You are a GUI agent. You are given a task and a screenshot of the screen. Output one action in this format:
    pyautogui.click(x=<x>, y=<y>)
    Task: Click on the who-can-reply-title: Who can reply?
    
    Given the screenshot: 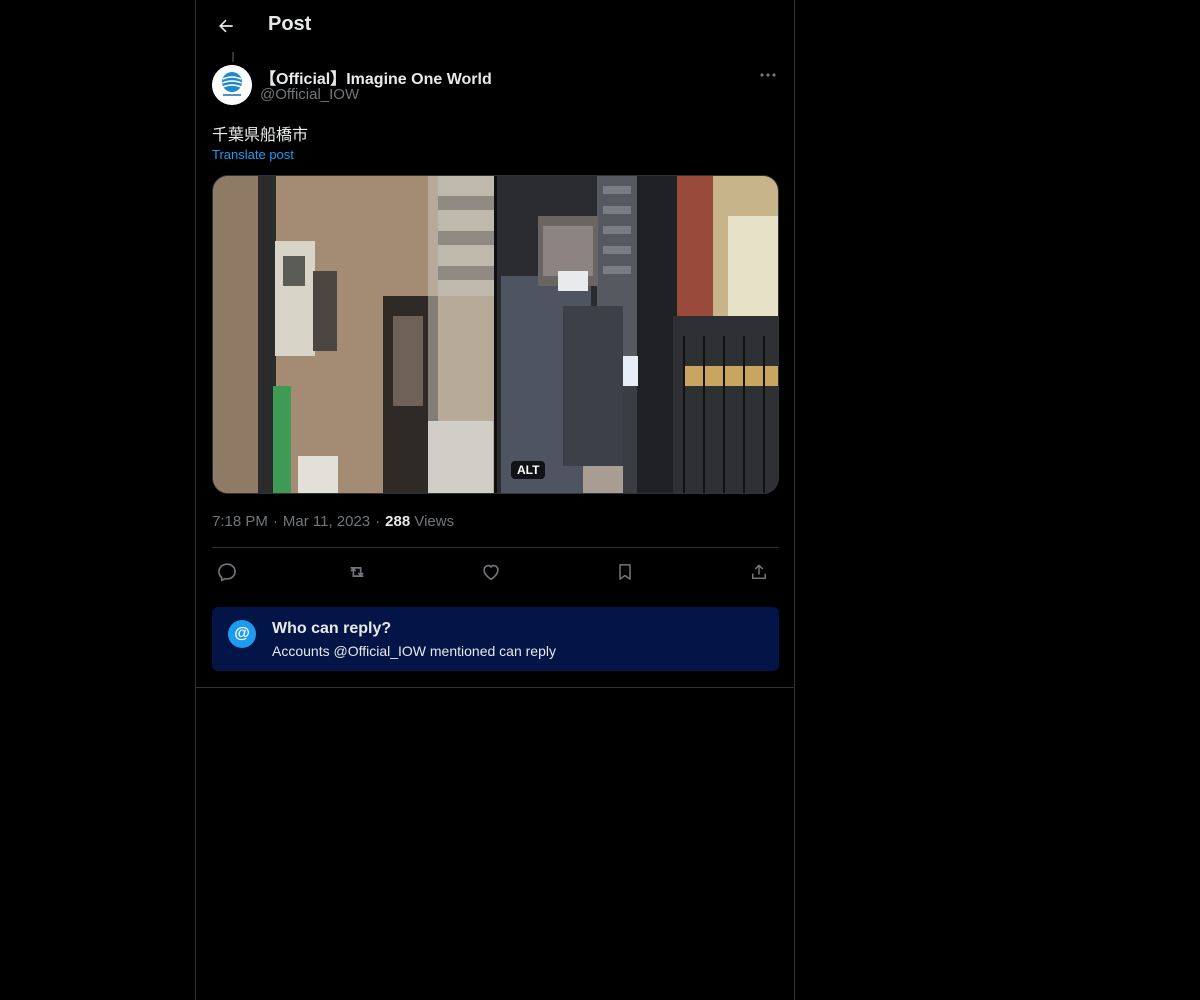 What is the action you would take?
    pyautogui.click(x=332, y=628)
    